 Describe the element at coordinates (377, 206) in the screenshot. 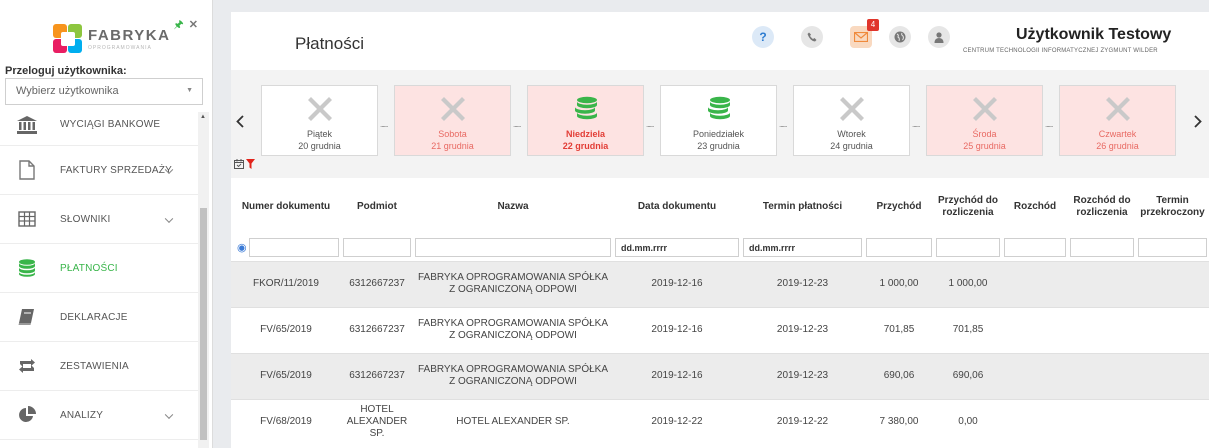

I see `column-header: Podmiot` at that location.